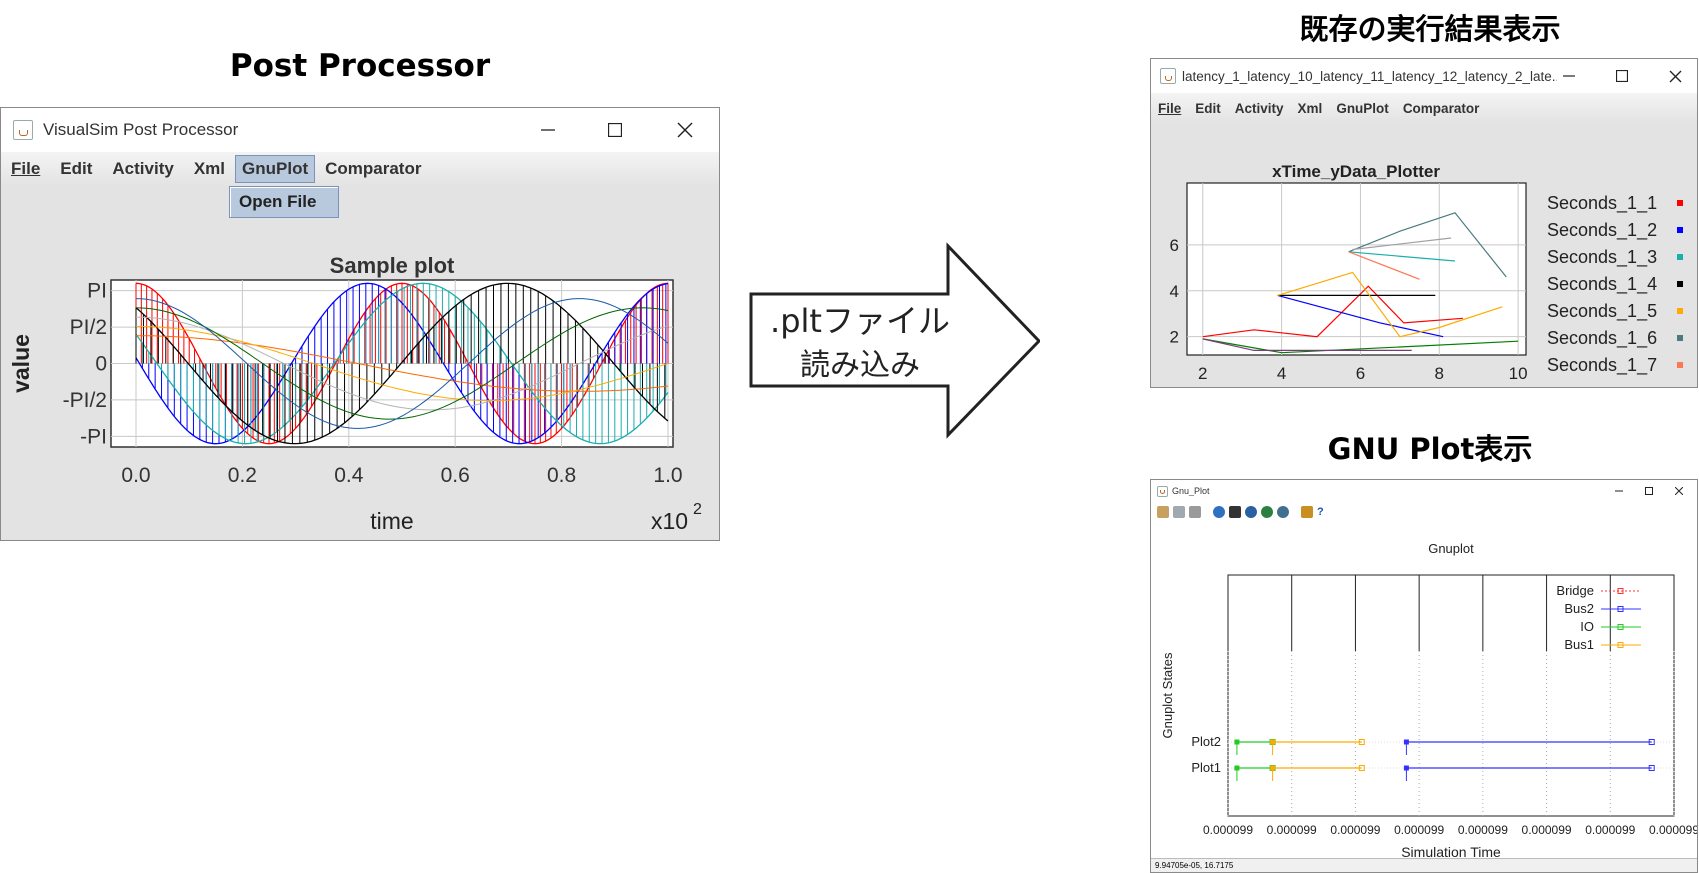 This screenshot has width=1699, height=873. I want to click on post-processor-heading: Post Processor, so click(360, 66).